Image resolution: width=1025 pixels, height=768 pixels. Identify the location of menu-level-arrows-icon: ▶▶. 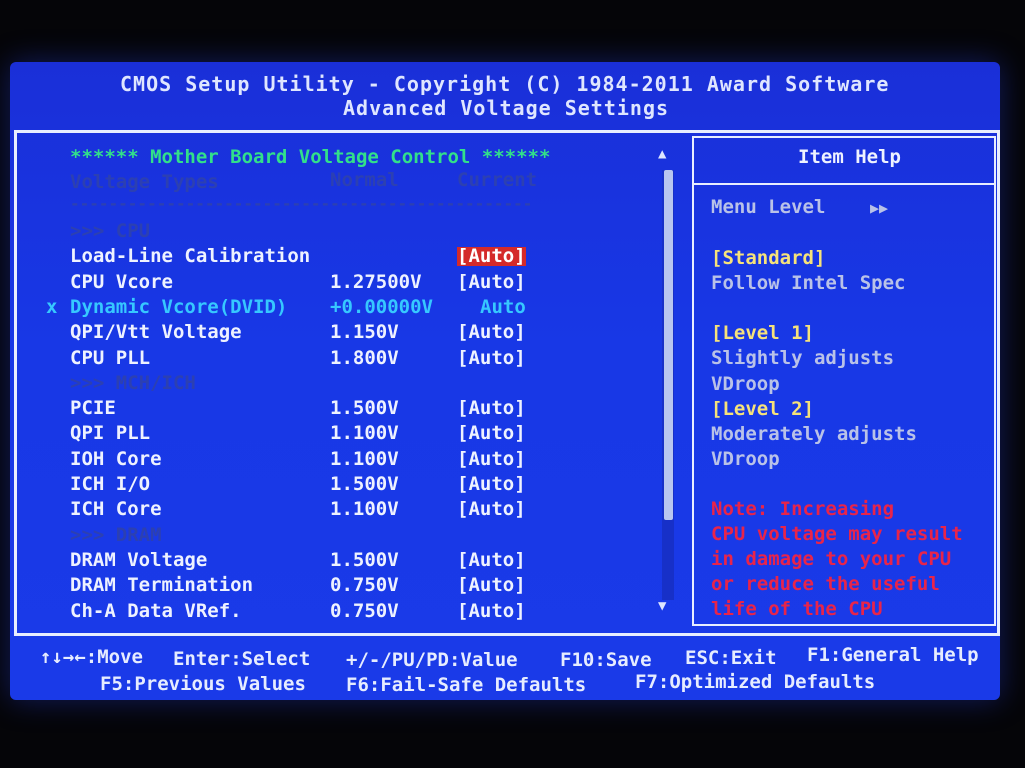
(879, 208).